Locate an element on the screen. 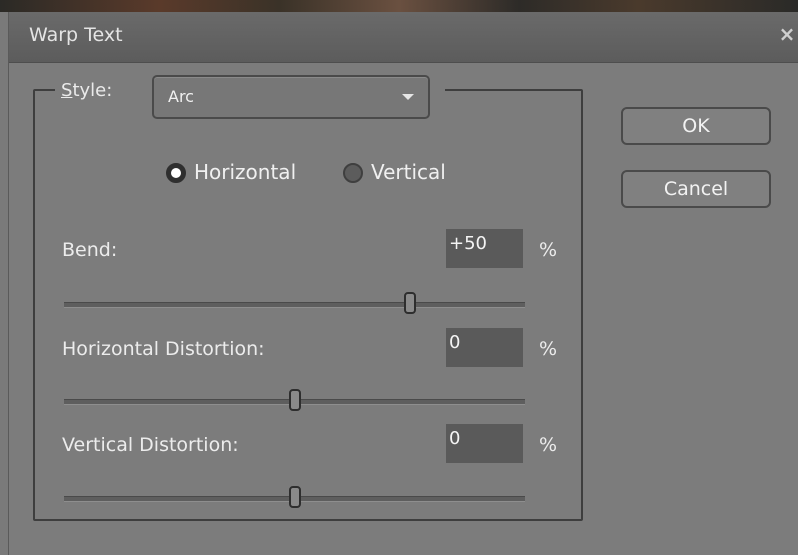 The height and width of the screenshot is (555, 798). cancel-button: Cancel is located at coordinates (696, 189).